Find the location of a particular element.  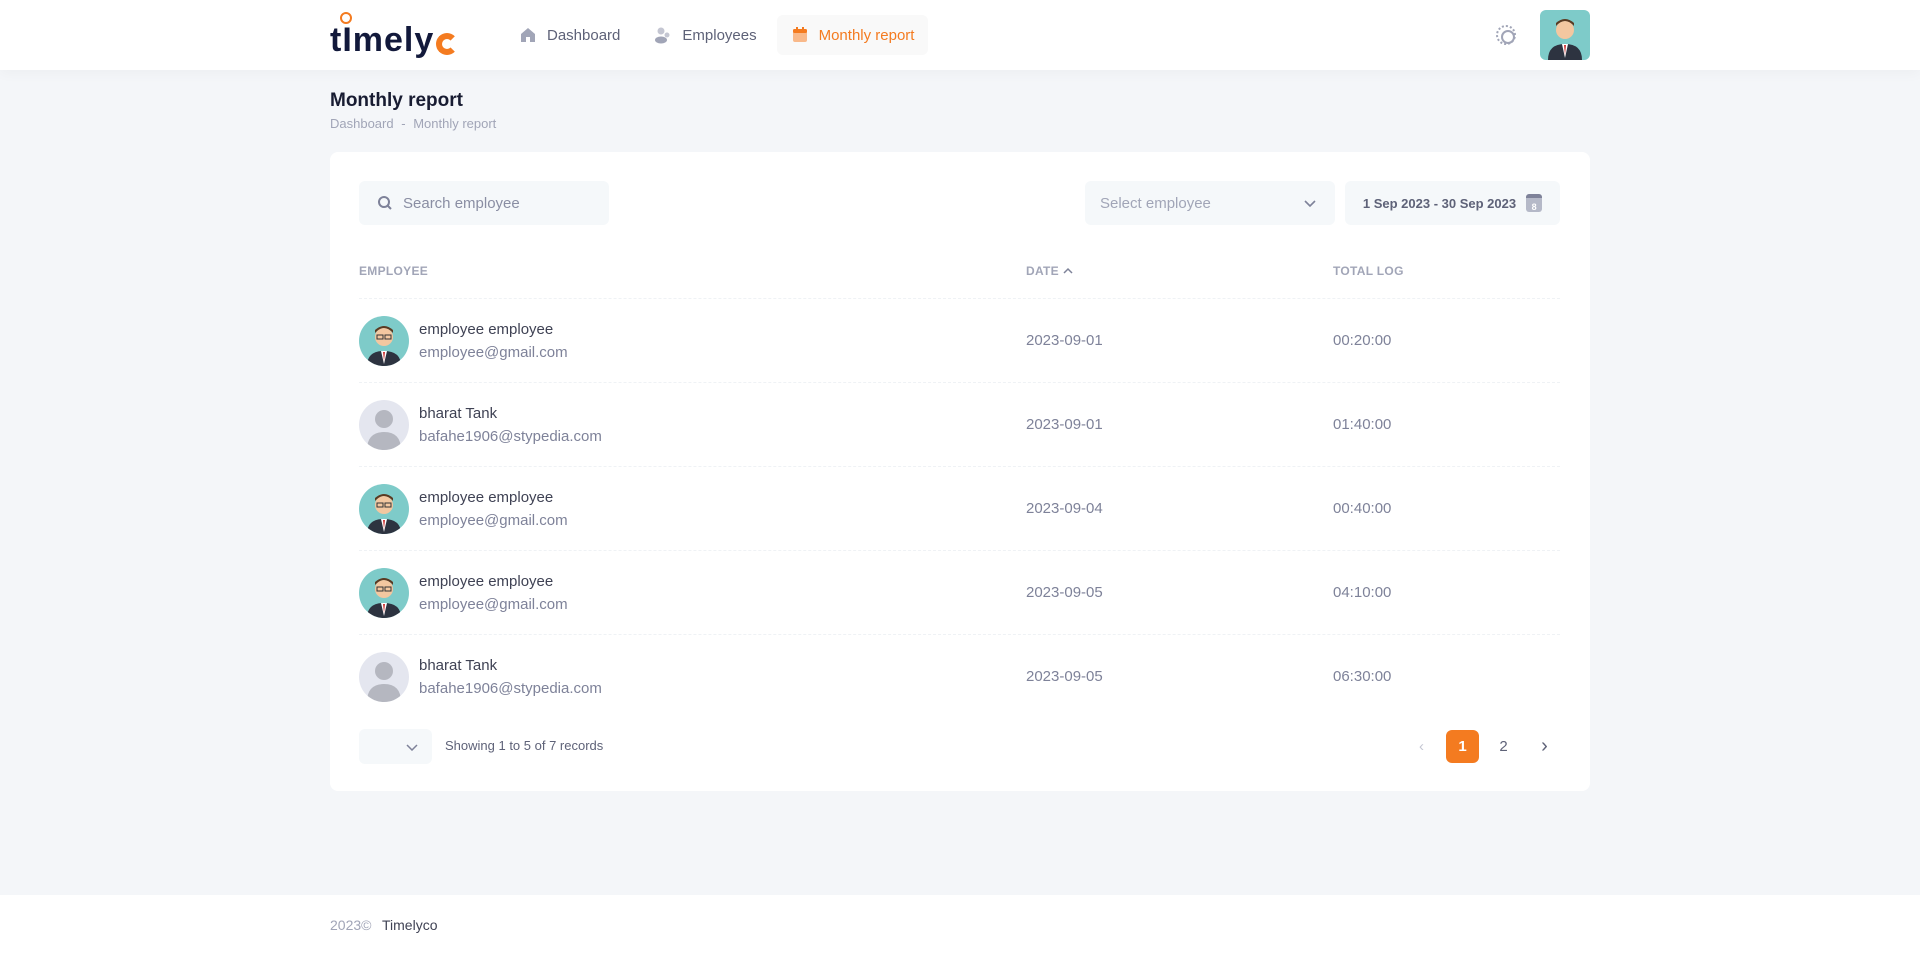

nav-employees: Employees is located at coordinates (705, 35).